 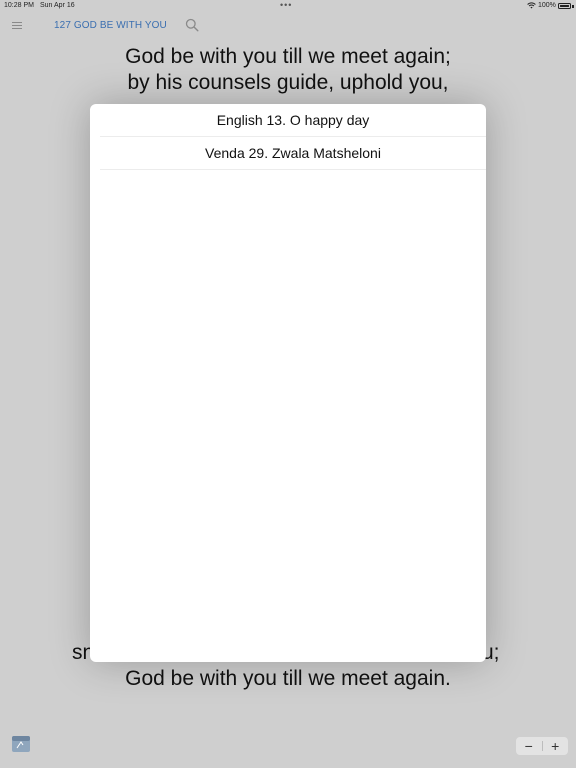 I want to click on multitasking-dots-icon: •••, so click(x=286, y=5).